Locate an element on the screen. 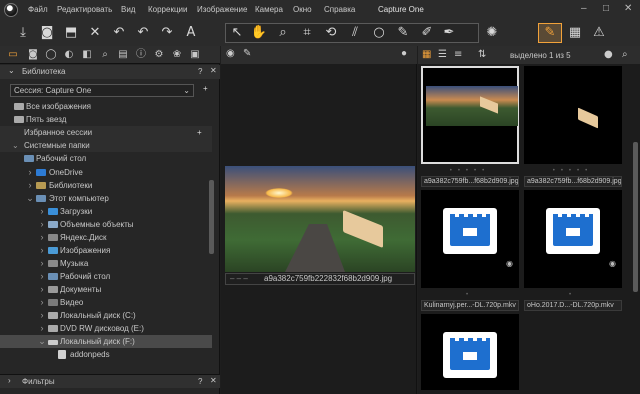 The width and height of the screenshot is (640, 394). import-icon: ⤓ is located at coordinates (23, 33).